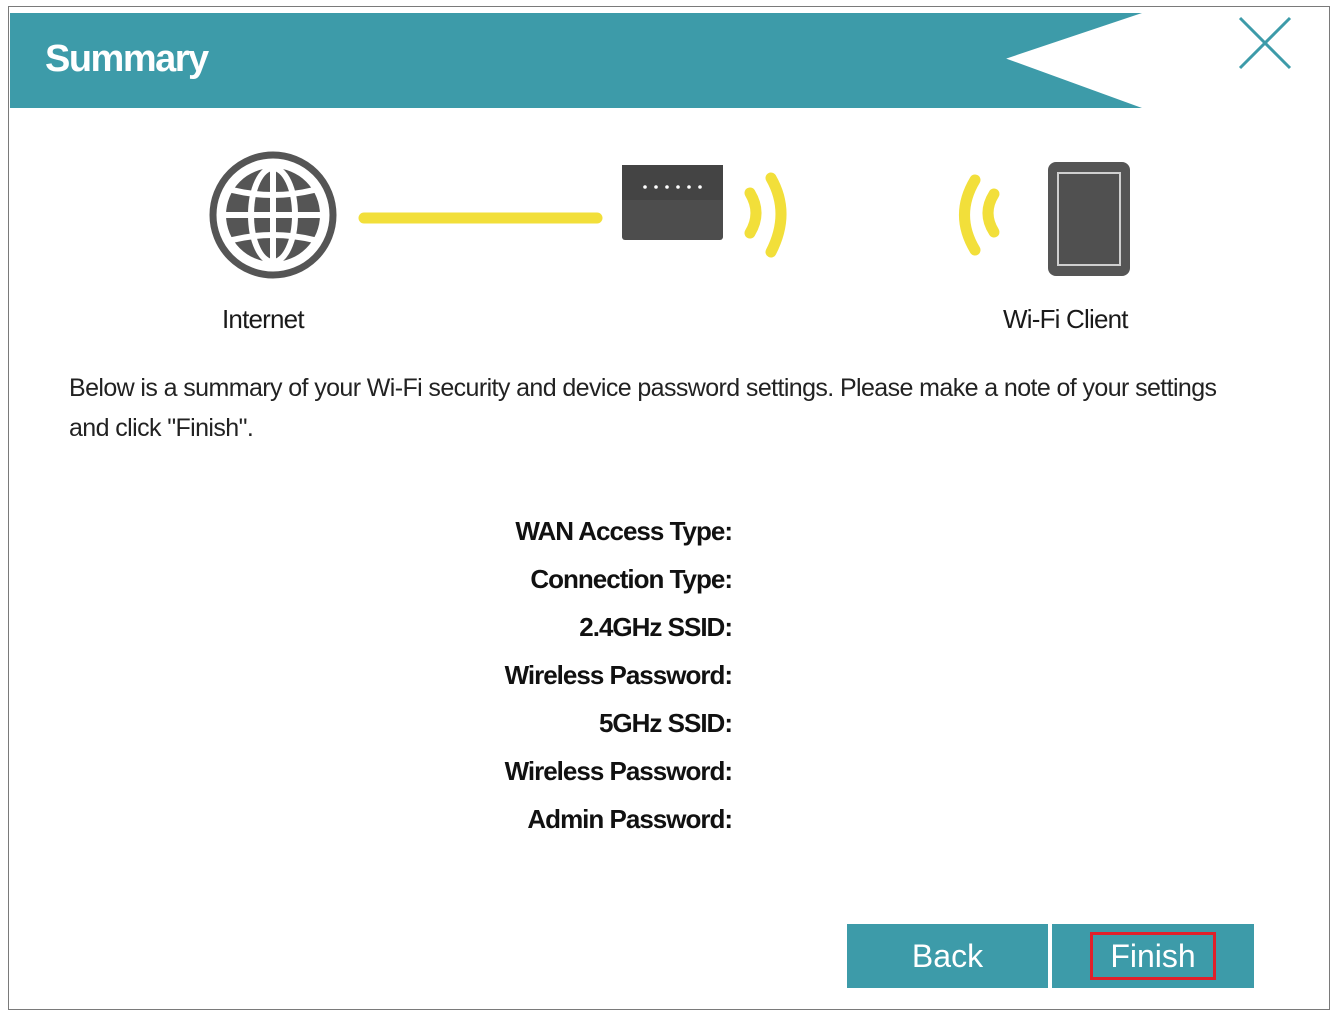  What do you see at coordinates (672, 202) in the screenshot?
I see `router-icon` at bounding box center [672, 202].